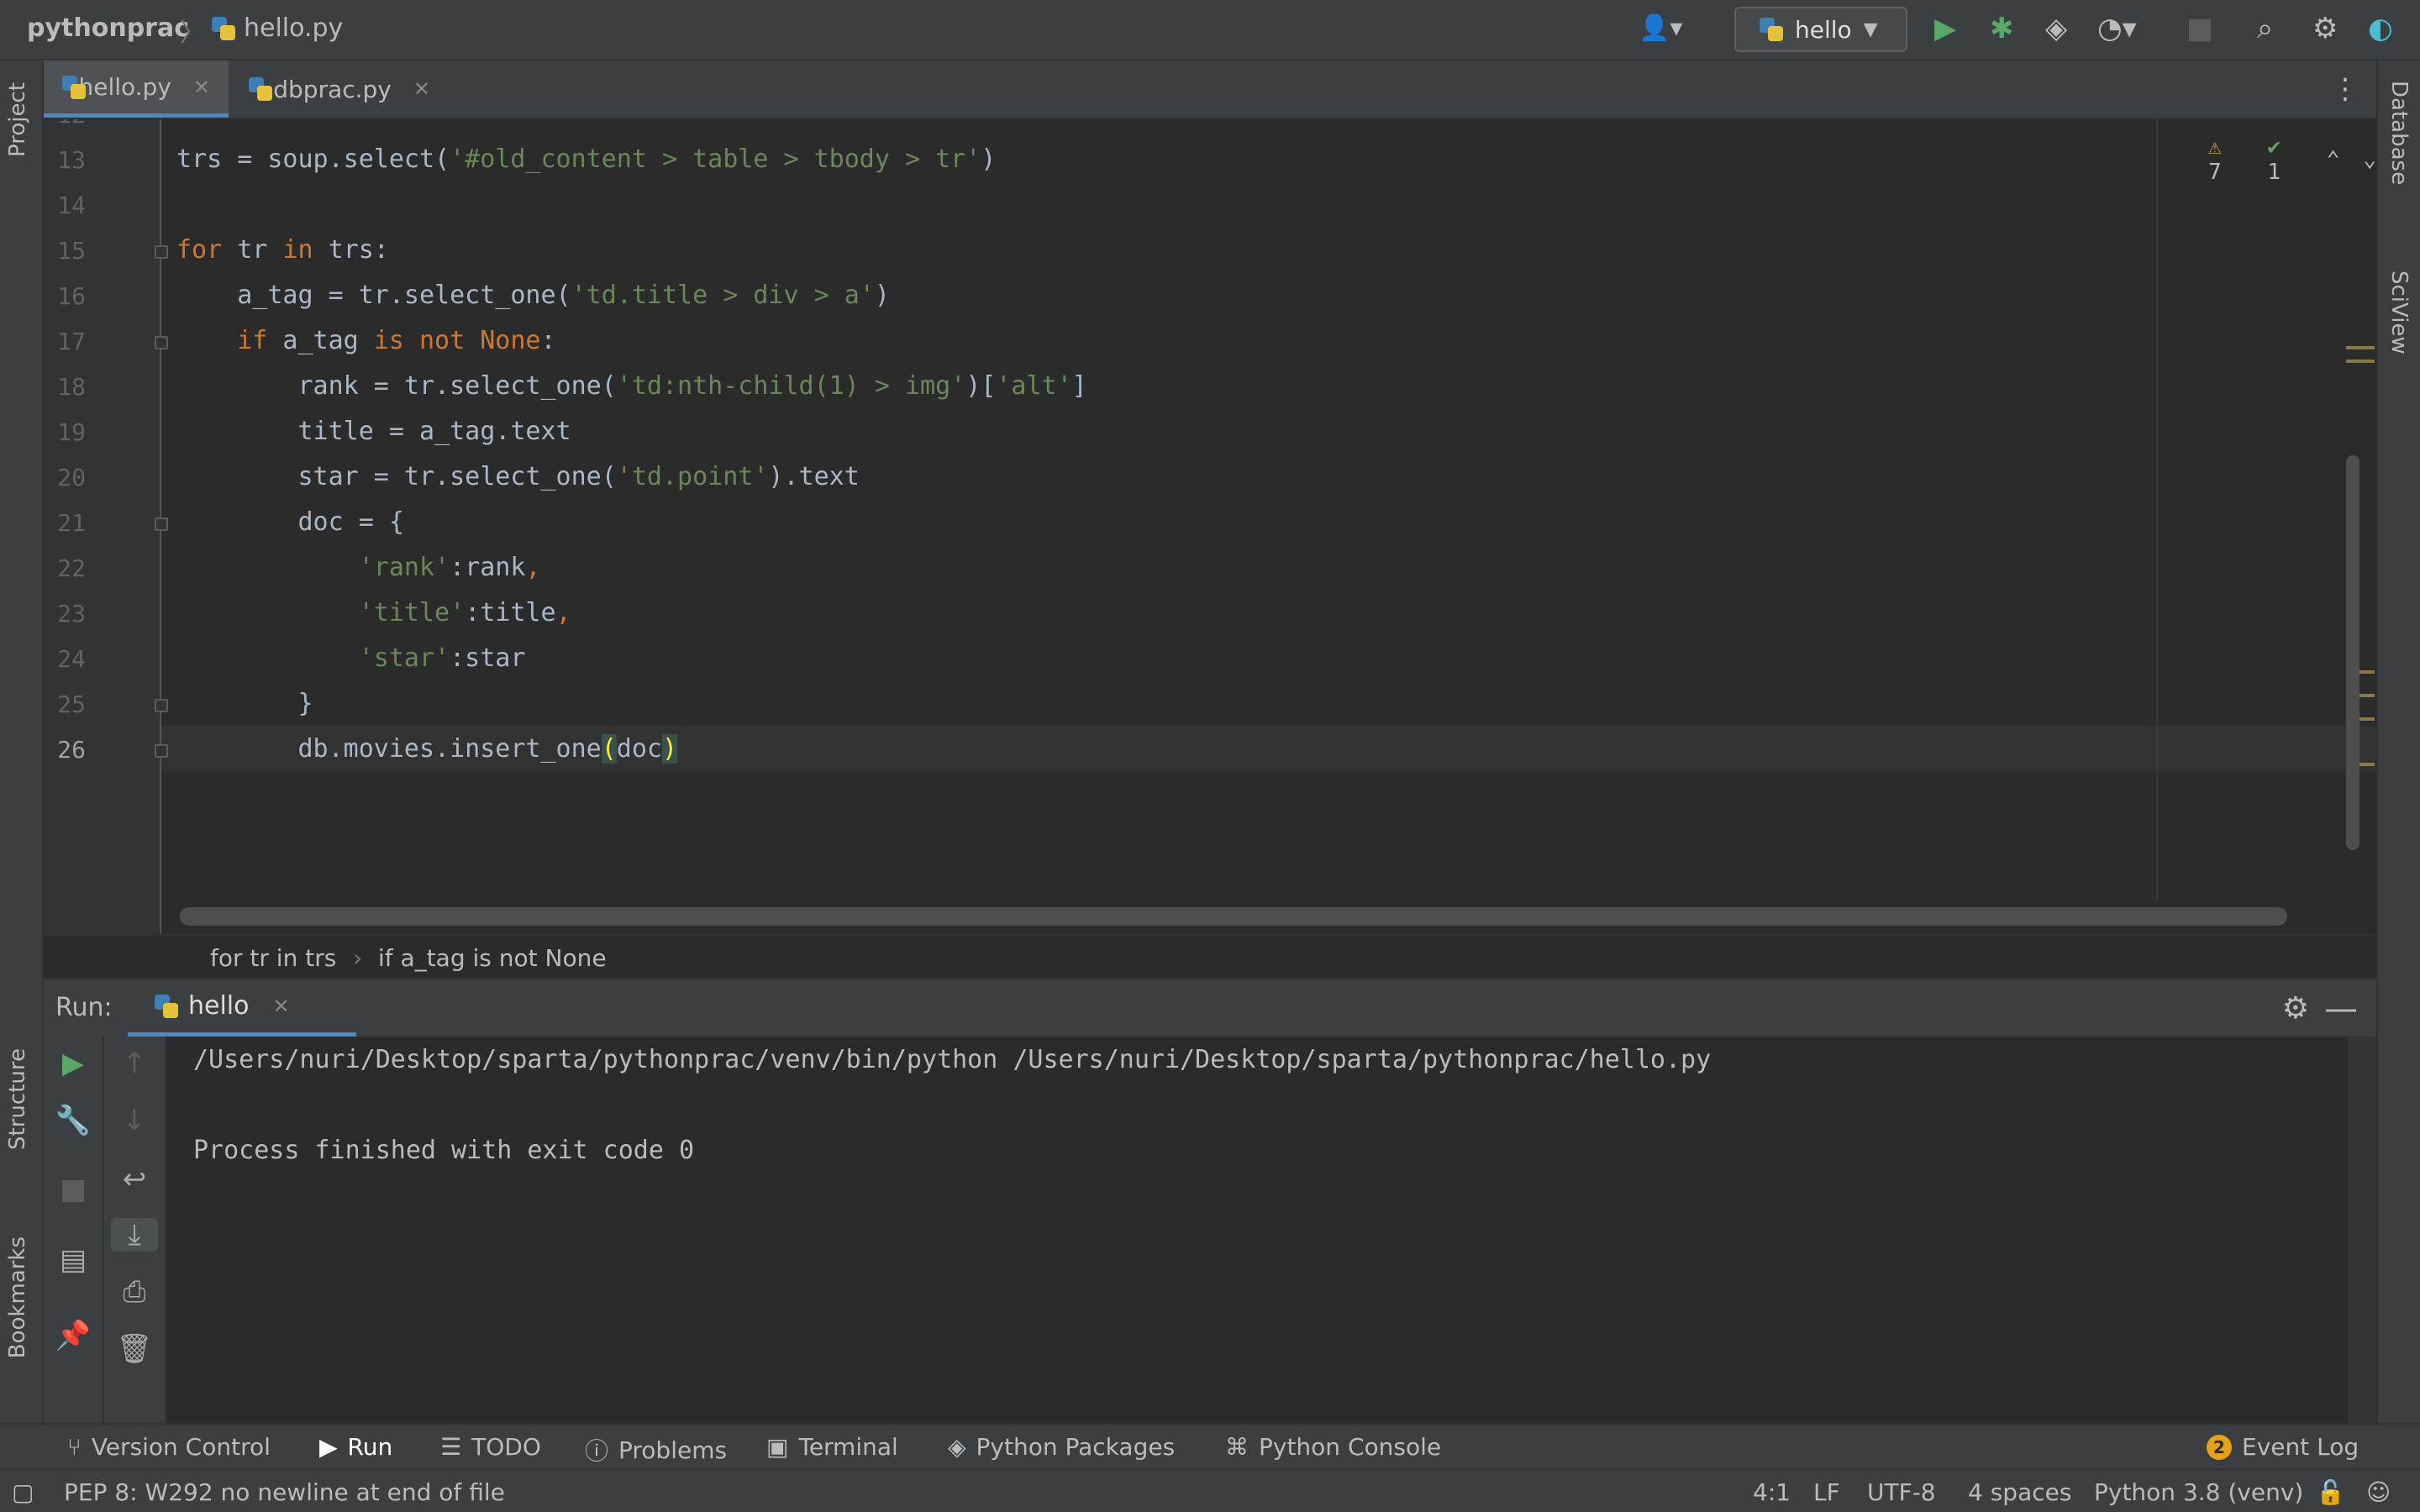 The image size is (2420, 1512). Describe the element at coordinates (2284, 159) in the screenshot. I see `weak-warnings-count: ✔ 1` at that location.